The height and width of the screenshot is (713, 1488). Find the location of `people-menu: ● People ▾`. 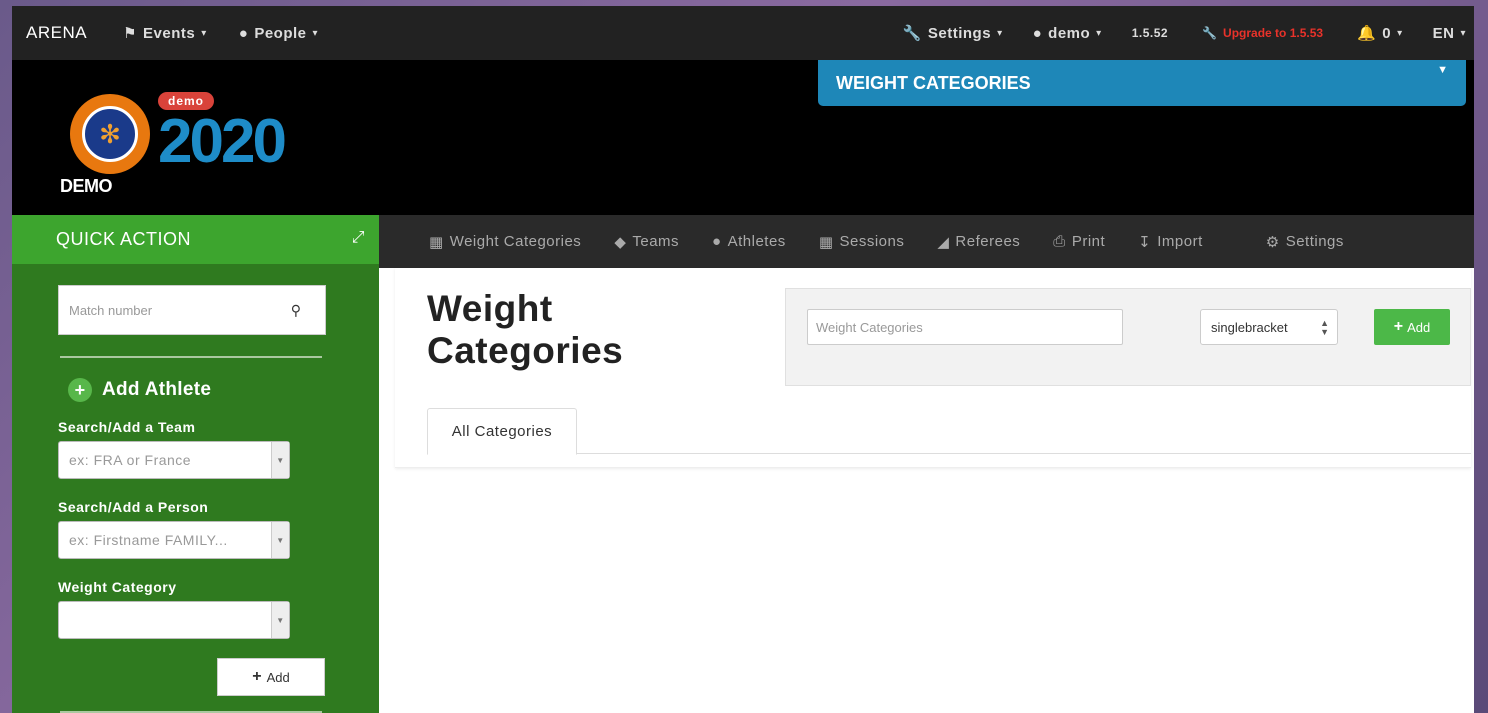

people-menu: ● People ▾ is located at coordinates (278, 33).